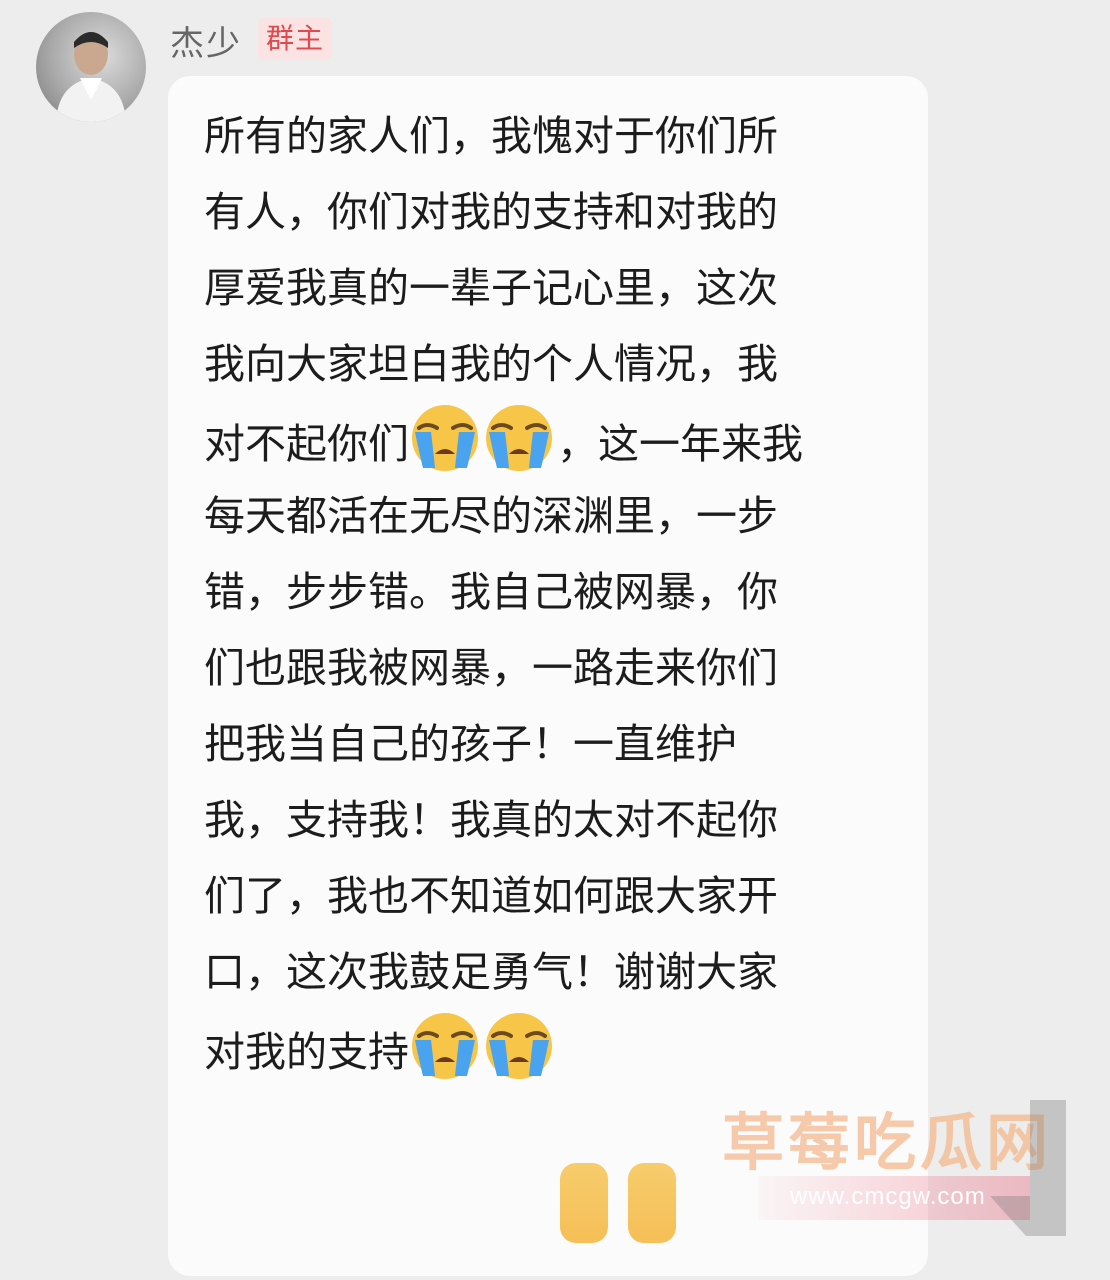 The width and height of the screenshot is (1110, 1280). What do you see at coordinates (491, 592) in the screenshot?
I see `message-text-segment: 错，步步错。我自己被网暴，你` at bounding box center [491, 592].